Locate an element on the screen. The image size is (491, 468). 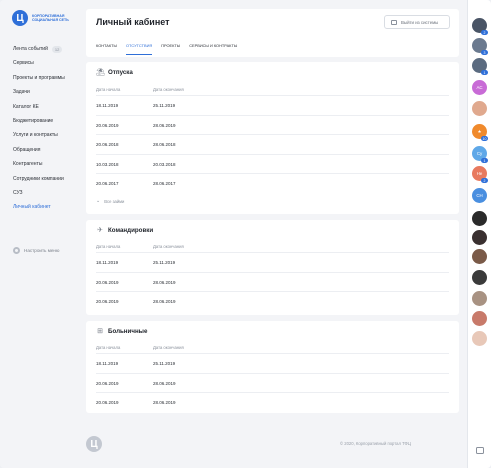
sidebar-item: Услуги и контракты is located at coordinates (46, 135).